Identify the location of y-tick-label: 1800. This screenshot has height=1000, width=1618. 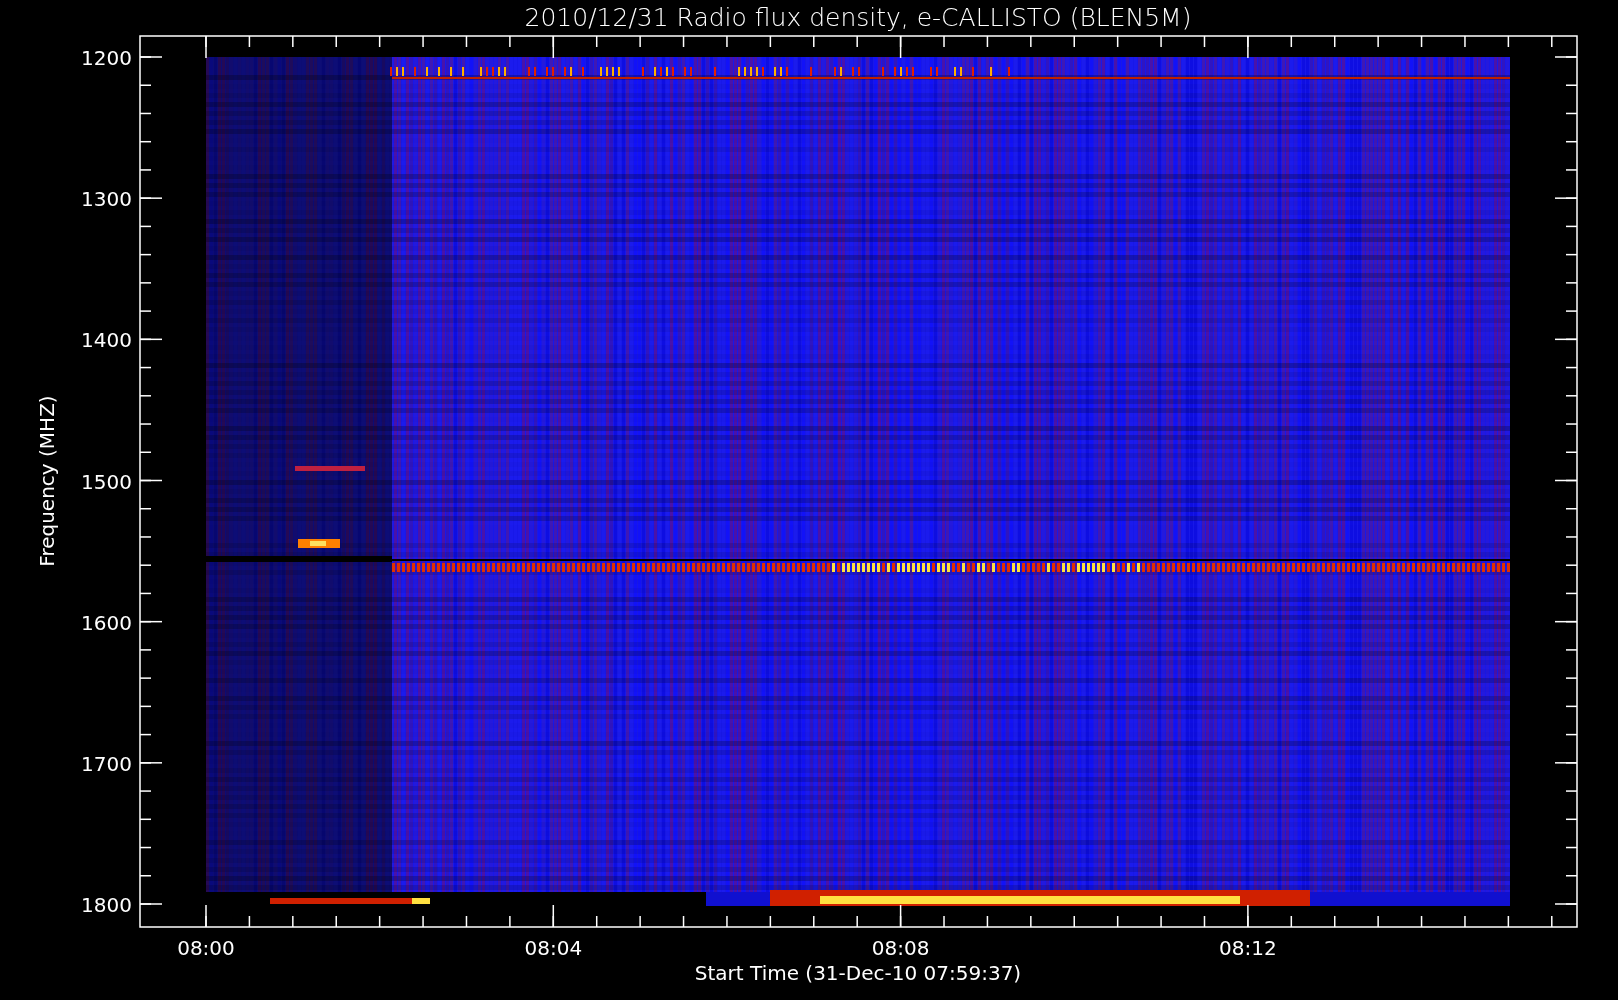
(106, 905).